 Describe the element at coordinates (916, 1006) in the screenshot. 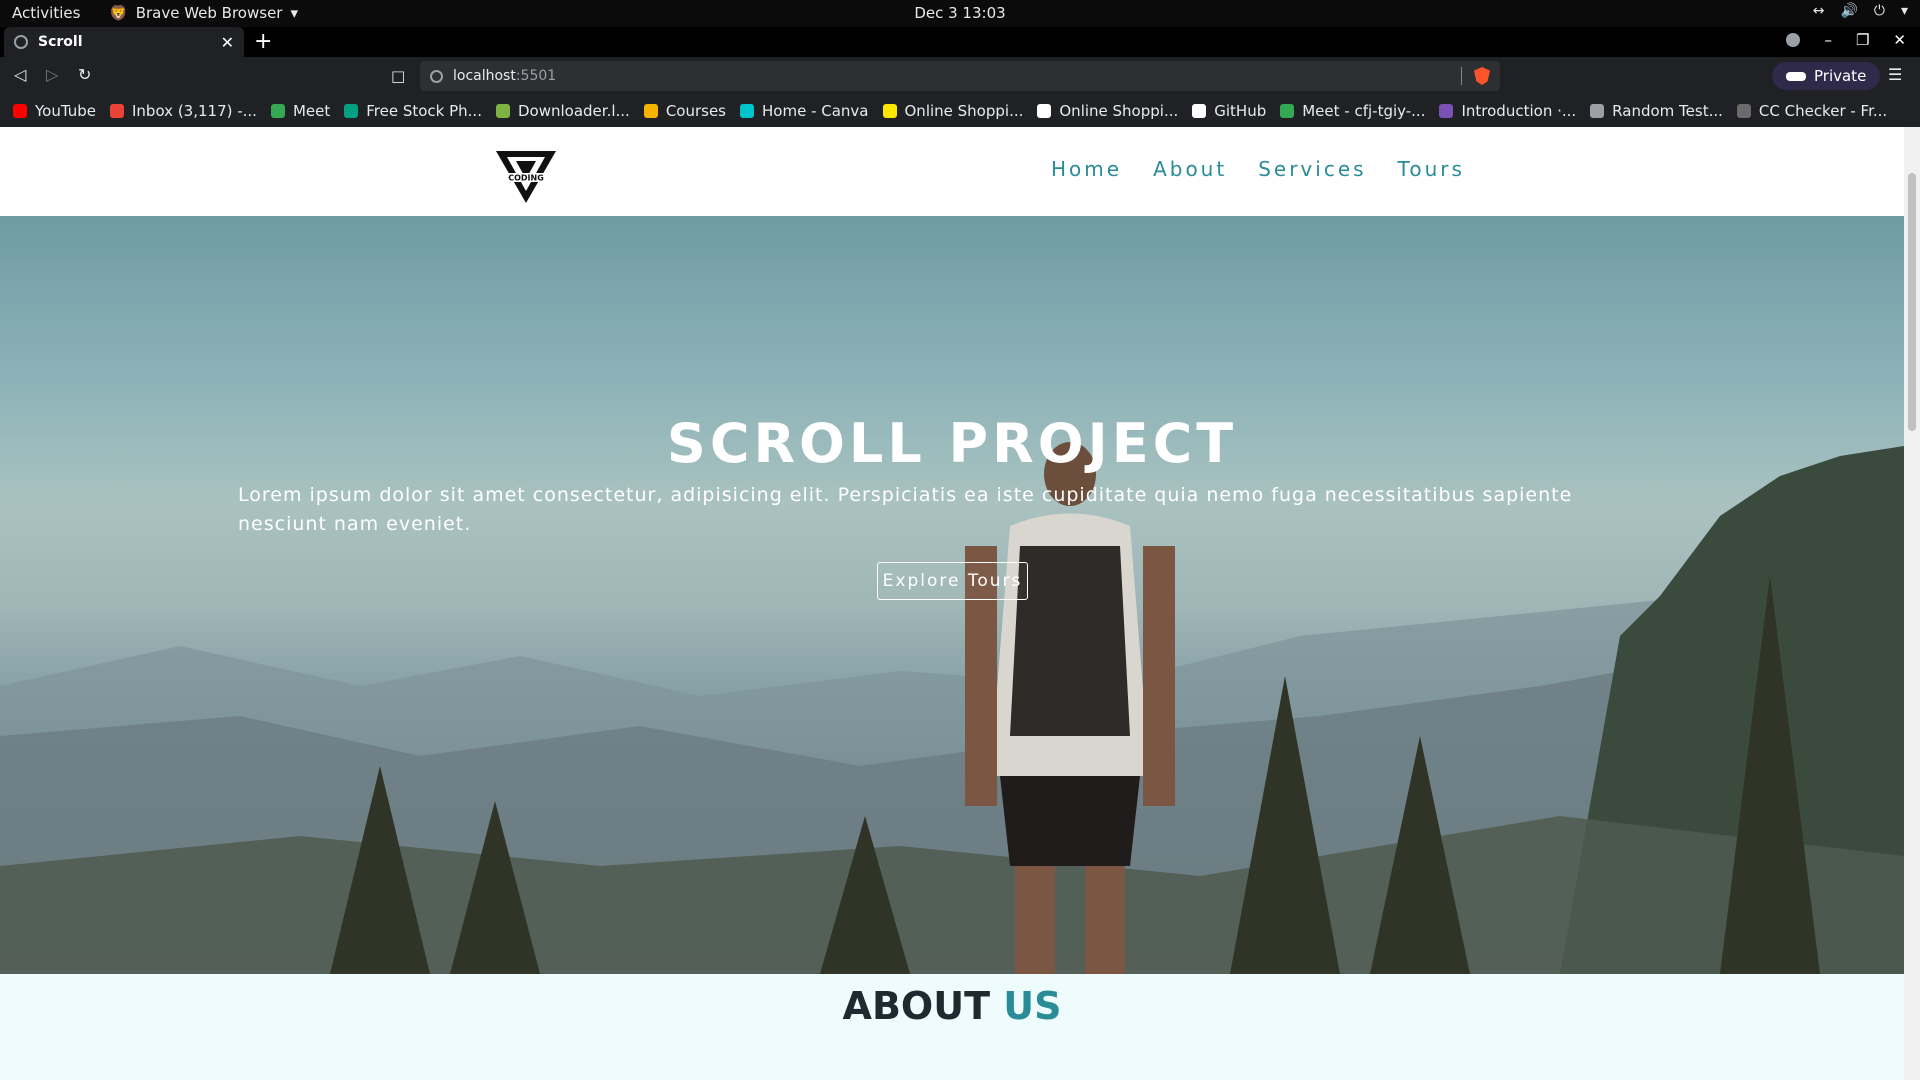

I see `about-title-main: ABOUT` at that location.